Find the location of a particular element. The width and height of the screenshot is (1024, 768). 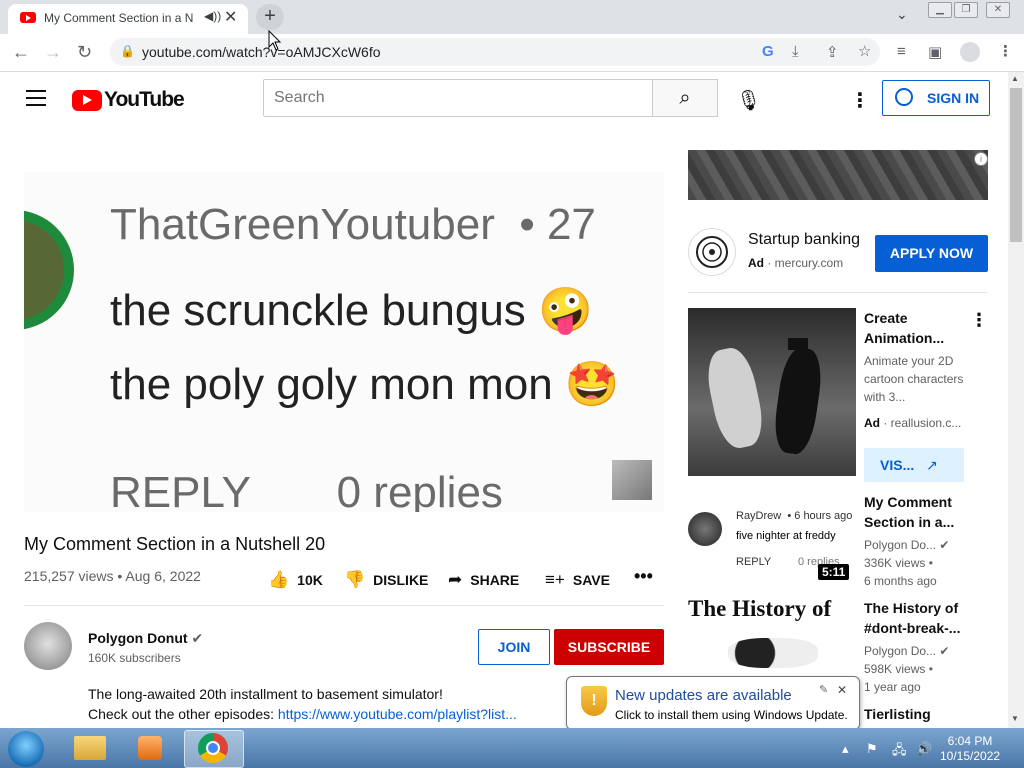

start-button is located at coordinates (26, 749).